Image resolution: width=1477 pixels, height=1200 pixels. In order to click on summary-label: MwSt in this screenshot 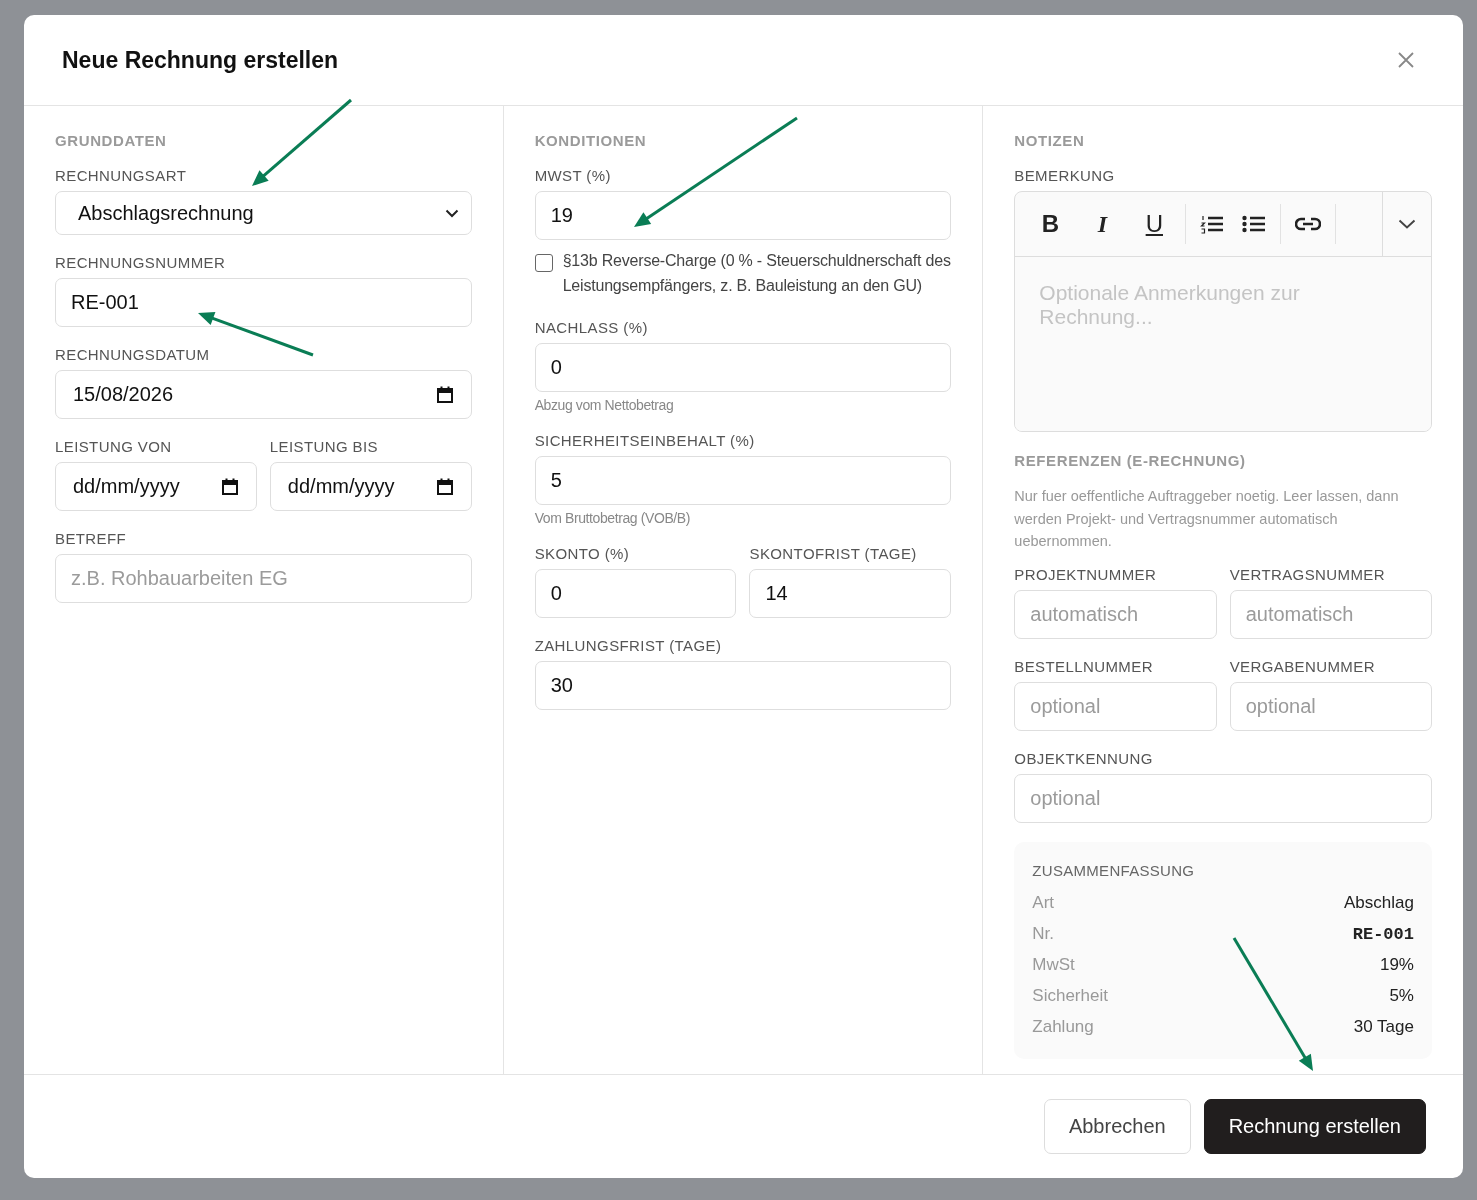, I will do `click(1053, 965)`.